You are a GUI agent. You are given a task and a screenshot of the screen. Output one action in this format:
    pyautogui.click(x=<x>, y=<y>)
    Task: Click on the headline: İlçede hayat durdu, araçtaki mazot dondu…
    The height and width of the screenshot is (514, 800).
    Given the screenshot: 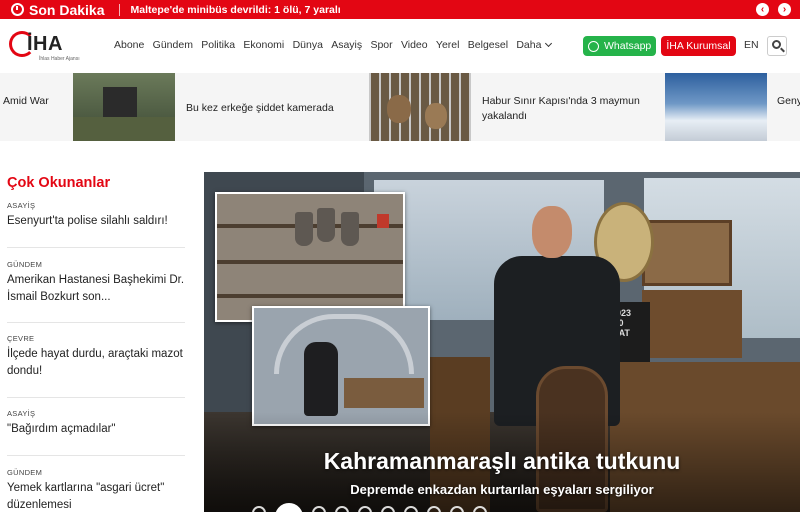 What is the action you would take?
    pyautogui.click(x=96, y=363)
    